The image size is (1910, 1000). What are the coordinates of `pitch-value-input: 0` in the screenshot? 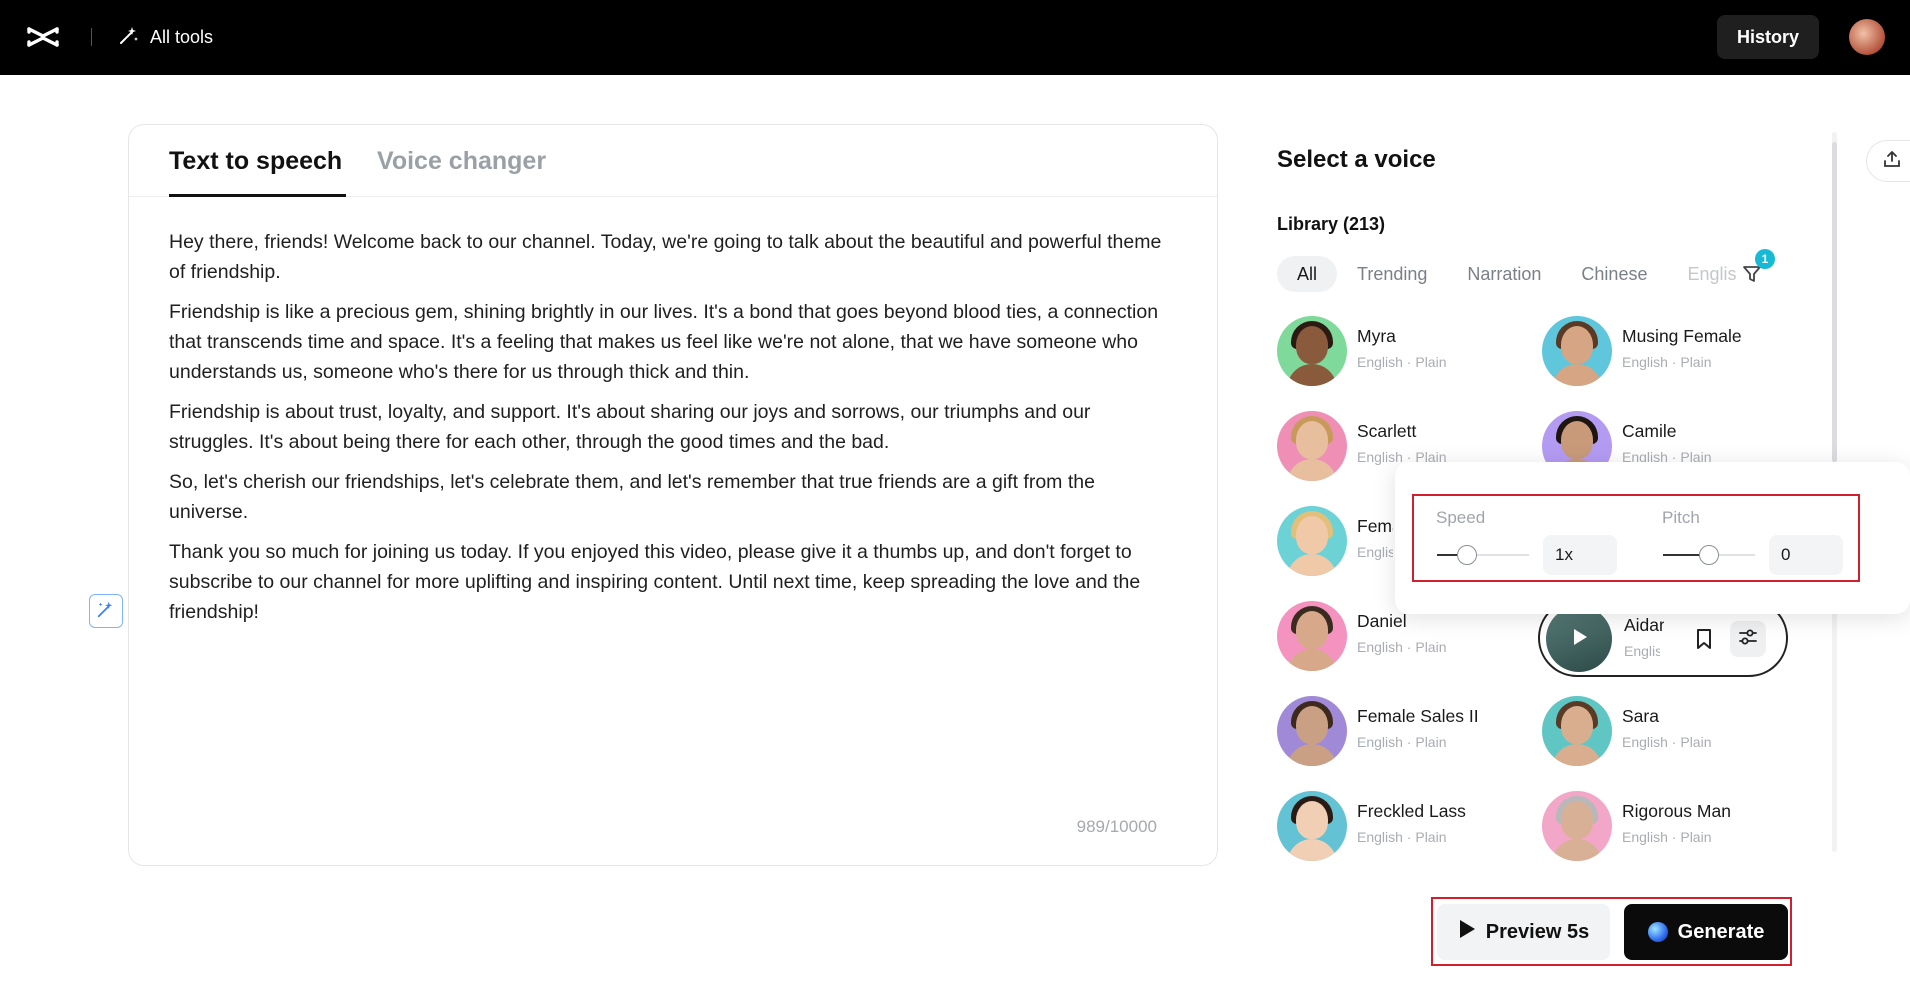 It's located at (1806, 555).